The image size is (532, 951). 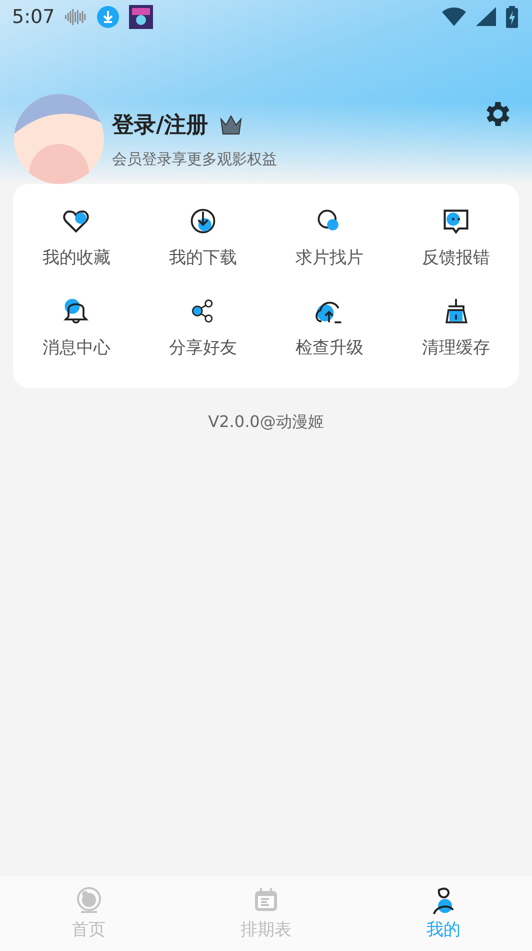 What do you see at coordinates (76, 311) in the screenshot?
I see `menu-icon` at bounding box center [76, 311].